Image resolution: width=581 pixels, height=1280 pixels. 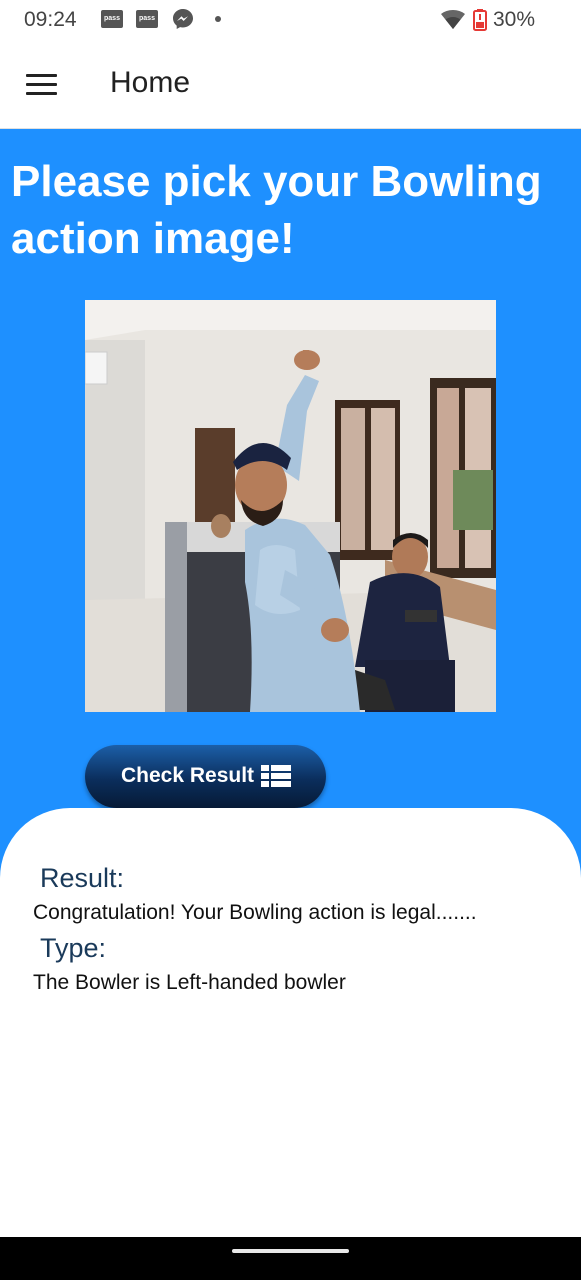 What do you see at coordinates (290, 1258) in the screenshot?
I see `navigation-bar` at bounding box center [290, 1258].